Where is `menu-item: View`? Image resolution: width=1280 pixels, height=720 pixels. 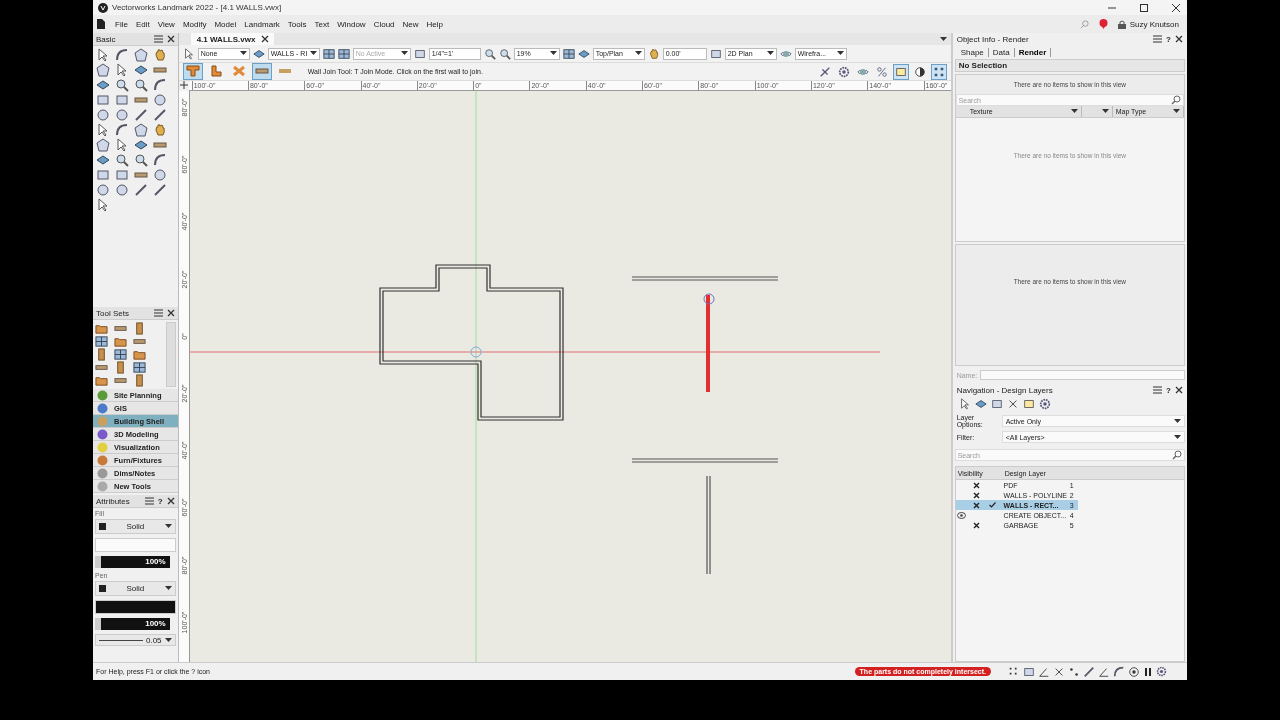
menu-item: View is located at coordinates (166, 24).